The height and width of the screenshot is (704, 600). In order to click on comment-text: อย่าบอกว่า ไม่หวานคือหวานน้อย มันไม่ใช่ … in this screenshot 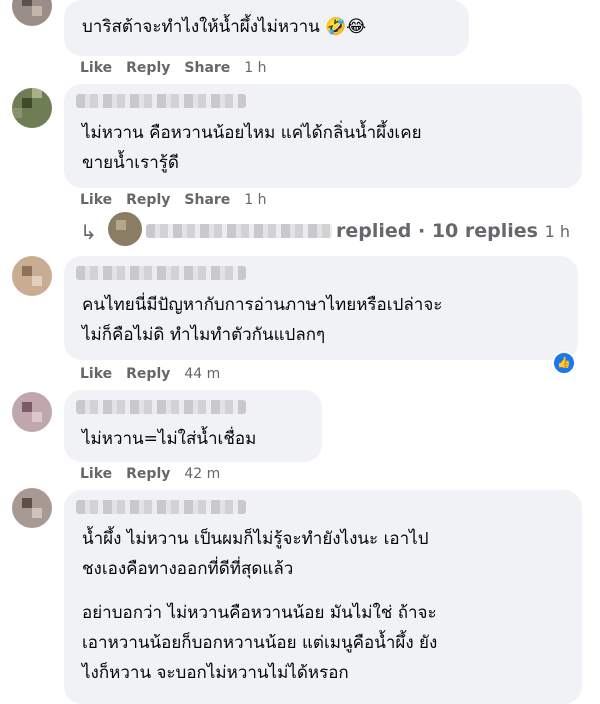, I will do `click(259, 613)`.